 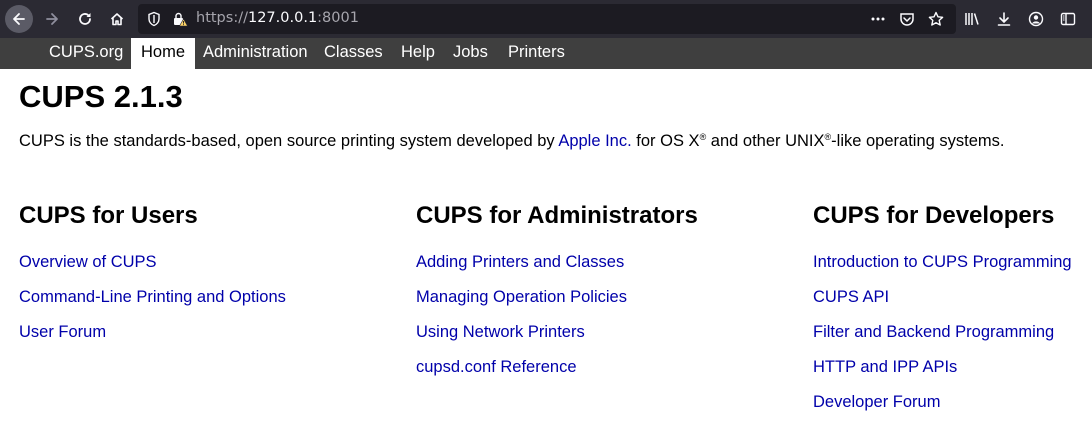 I want to click on arrow-left-icon, so click(x=19, y=19).